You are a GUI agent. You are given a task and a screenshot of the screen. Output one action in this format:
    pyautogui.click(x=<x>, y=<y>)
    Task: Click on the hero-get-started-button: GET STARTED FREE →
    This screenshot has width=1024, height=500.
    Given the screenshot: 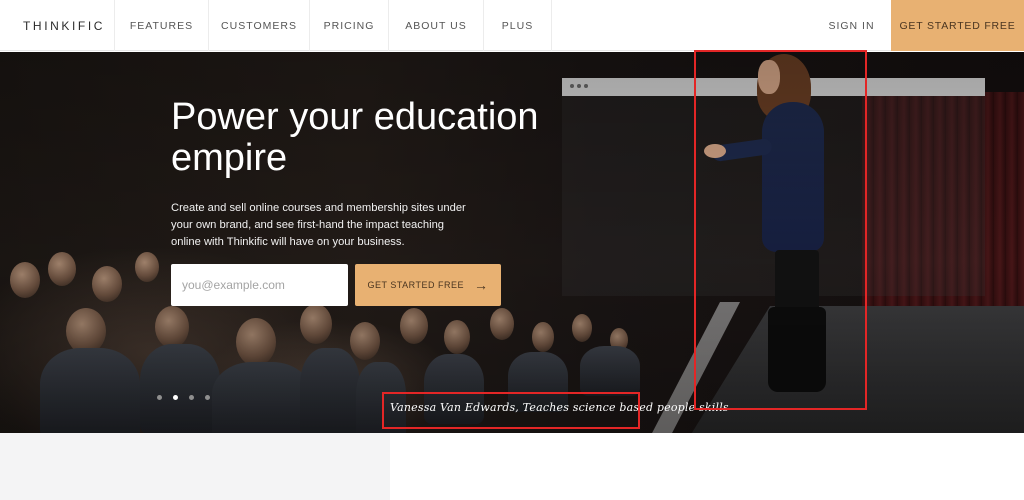 What is the action you would take?
    pyautogui.click(x=428, y=285)
    